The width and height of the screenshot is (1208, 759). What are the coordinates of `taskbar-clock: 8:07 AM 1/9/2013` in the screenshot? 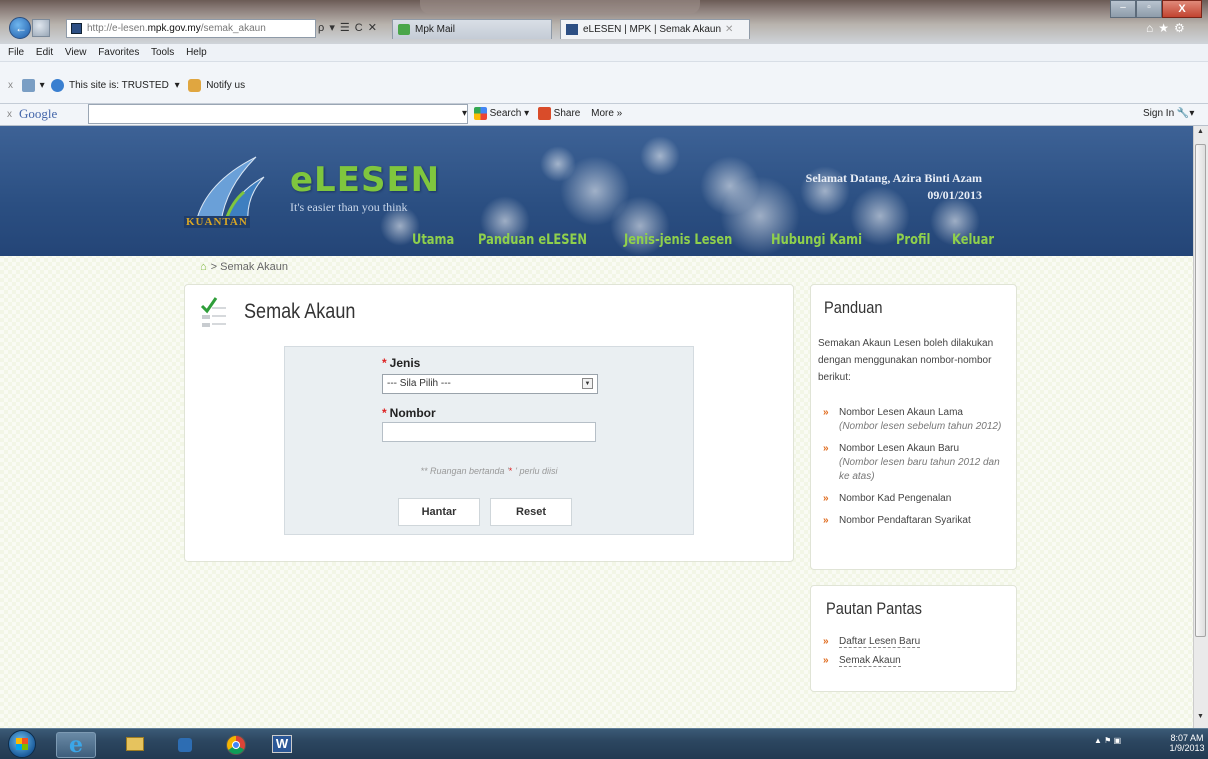 It's located at (1187, 743).